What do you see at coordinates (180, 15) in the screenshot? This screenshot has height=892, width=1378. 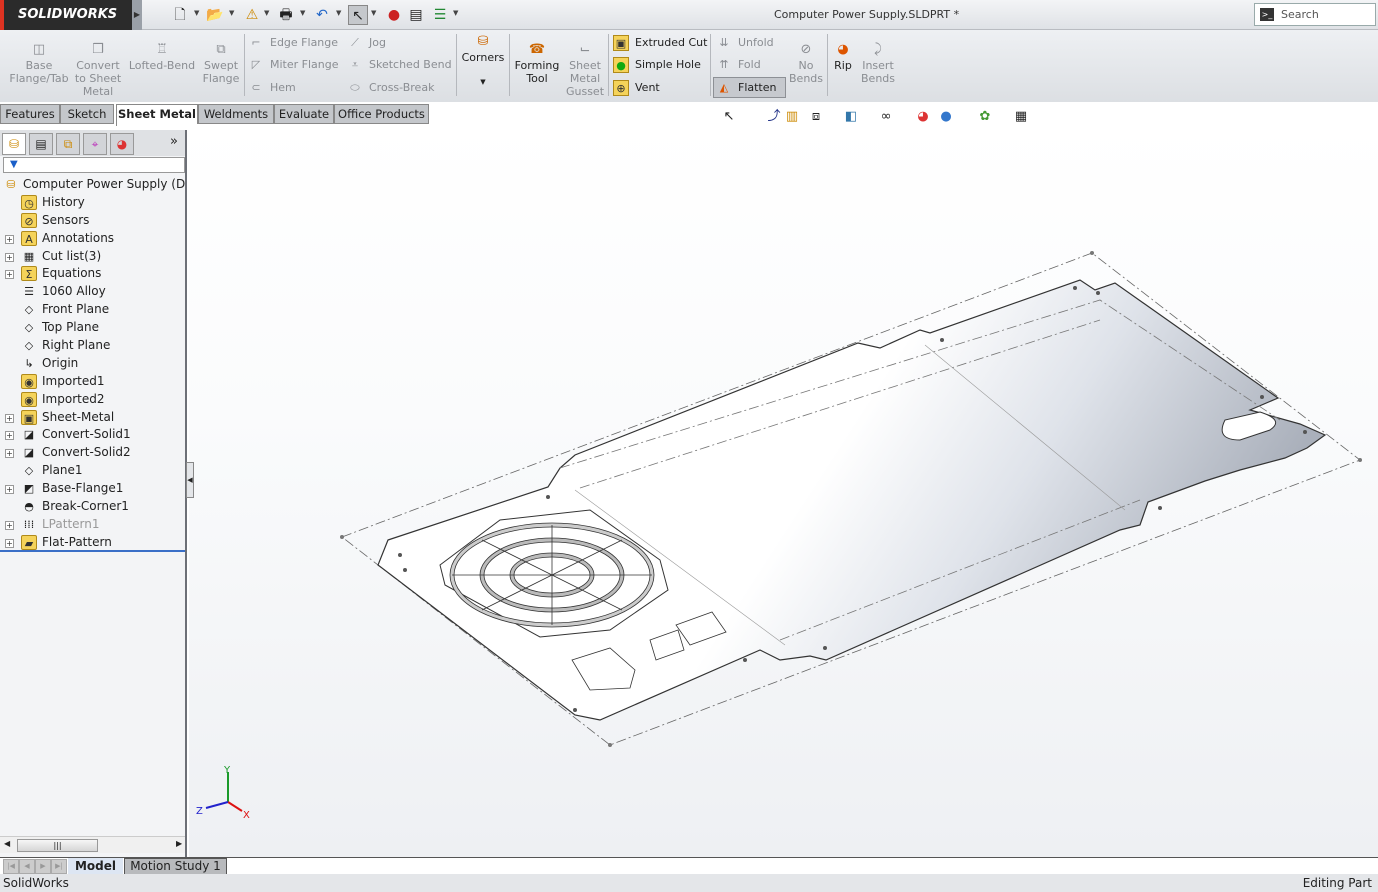 I see `new-icon: 🗋` at bounding box center [180, 15].